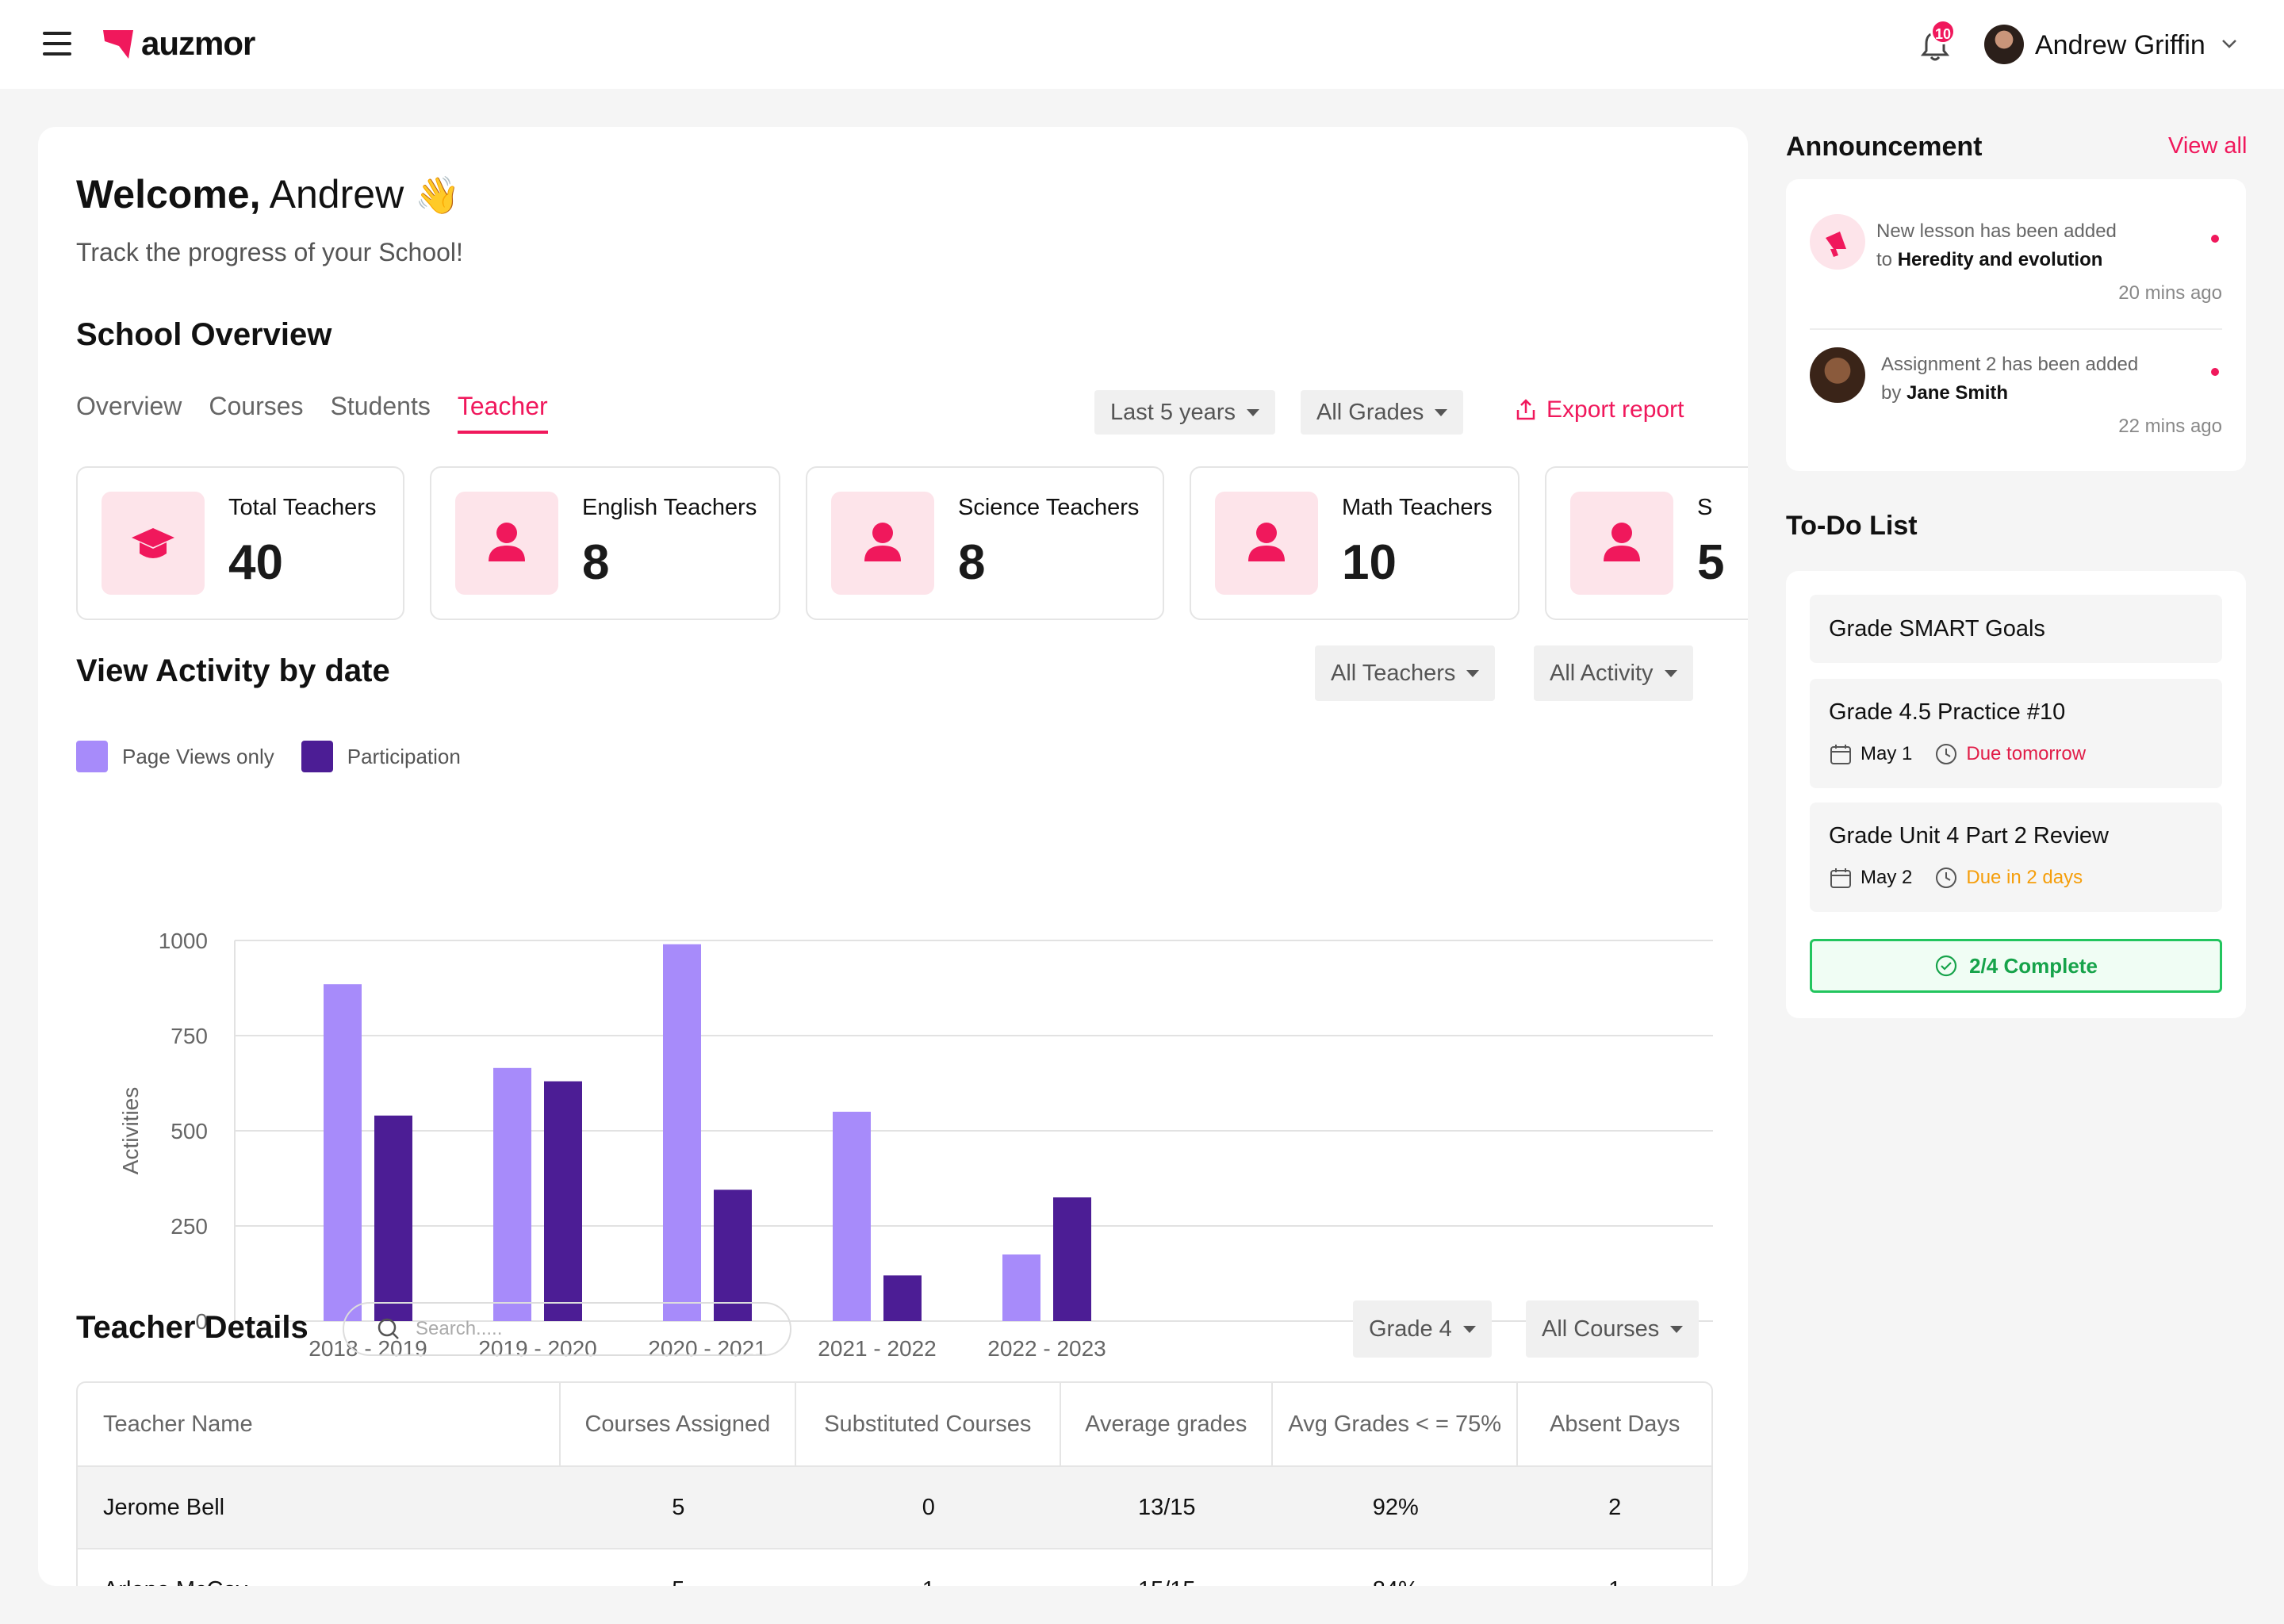 Image resolution: width=2284 pixels, height=1624 pixels. What do you see at coordinates (388, 1328) in the screenshot?
I see `search-icon` at bounding box center [388, 1328].